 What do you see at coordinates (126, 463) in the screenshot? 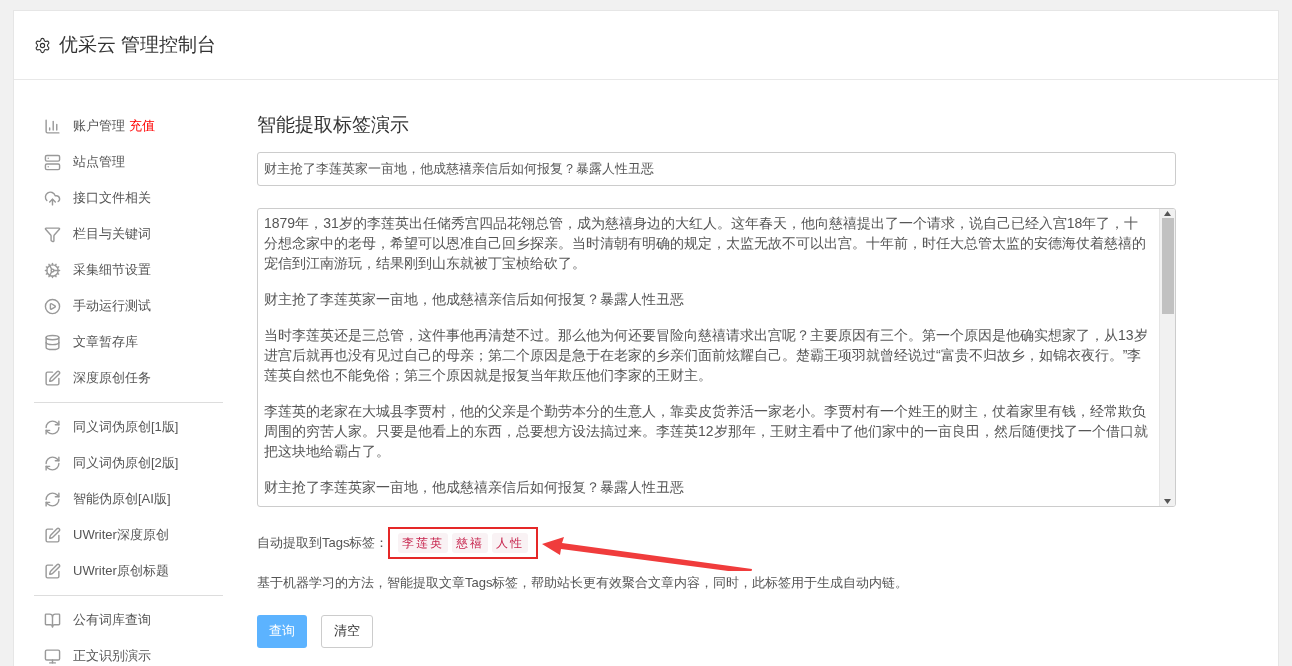
I see `sidebar-item: 同义词伪原创[2版]` at bounding box center [126, 463].